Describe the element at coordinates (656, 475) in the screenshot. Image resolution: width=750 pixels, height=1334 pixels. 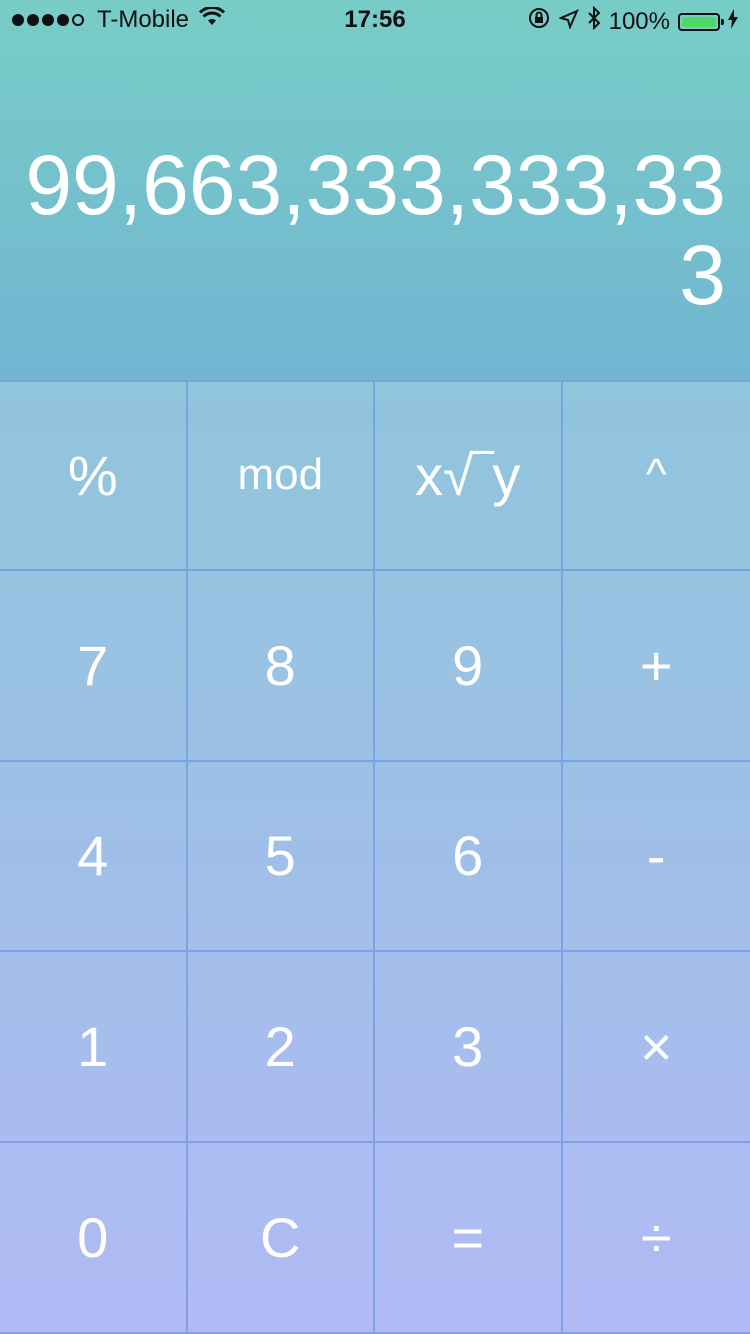
I see `power-key: ^` at that location.